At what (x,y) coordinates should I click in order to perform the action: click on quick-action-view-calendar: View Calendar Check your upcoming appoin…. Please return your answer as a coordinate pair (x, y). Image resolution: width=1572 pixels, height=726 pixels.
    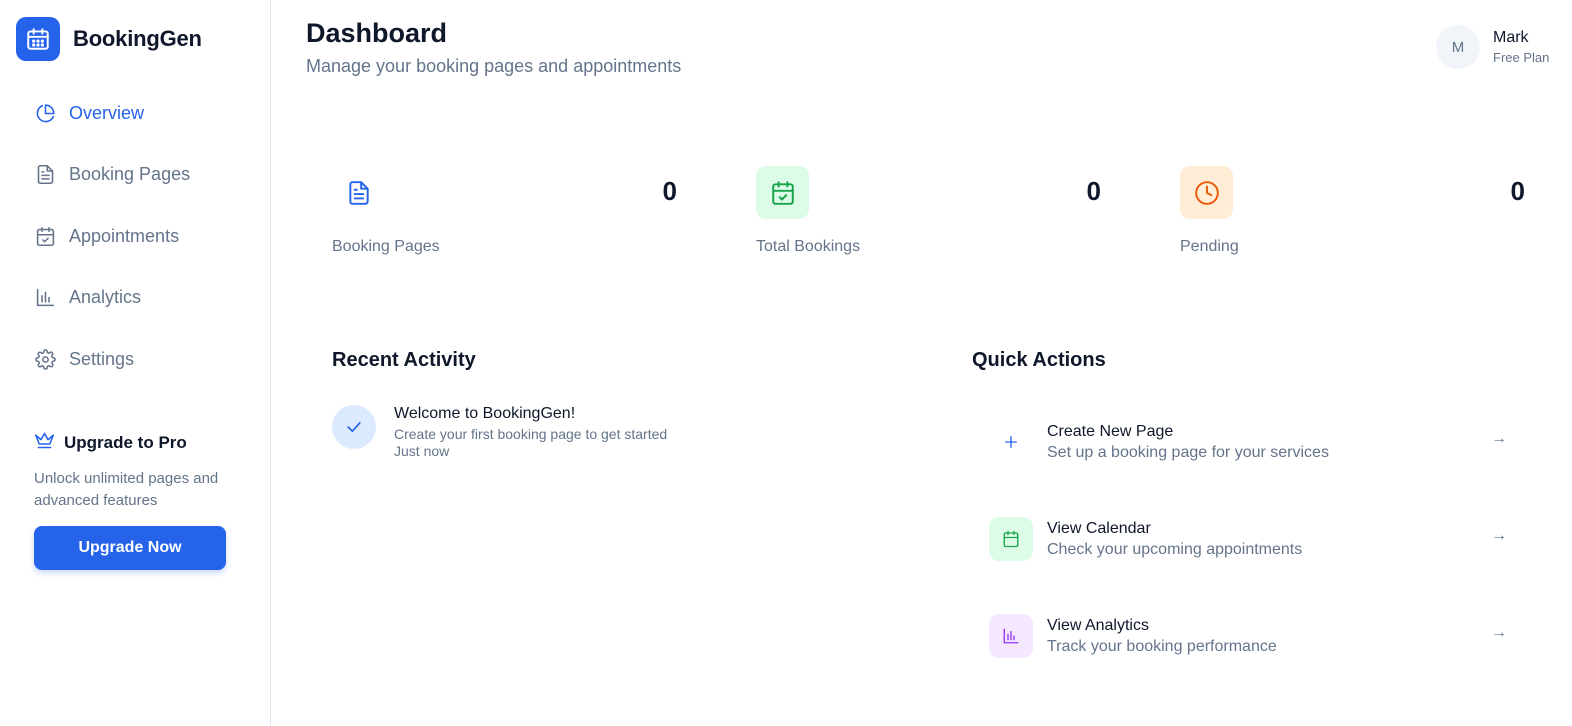
    Looking at the image, I should click on (1254, 539).